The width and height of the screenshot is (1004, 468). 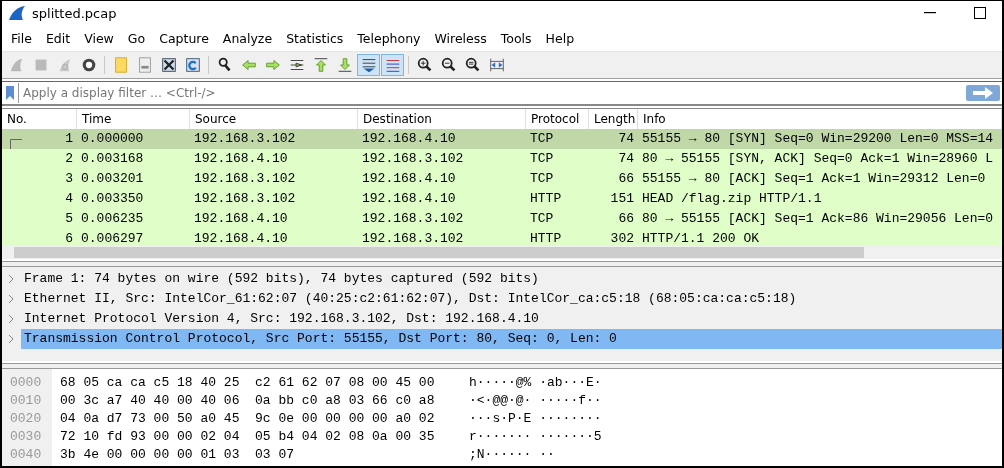 What do you see at coordinates (535, 418) in the screenshot?
I see `ascii-bytes: ···s·P·E ········` at bounding box center [535, 418].